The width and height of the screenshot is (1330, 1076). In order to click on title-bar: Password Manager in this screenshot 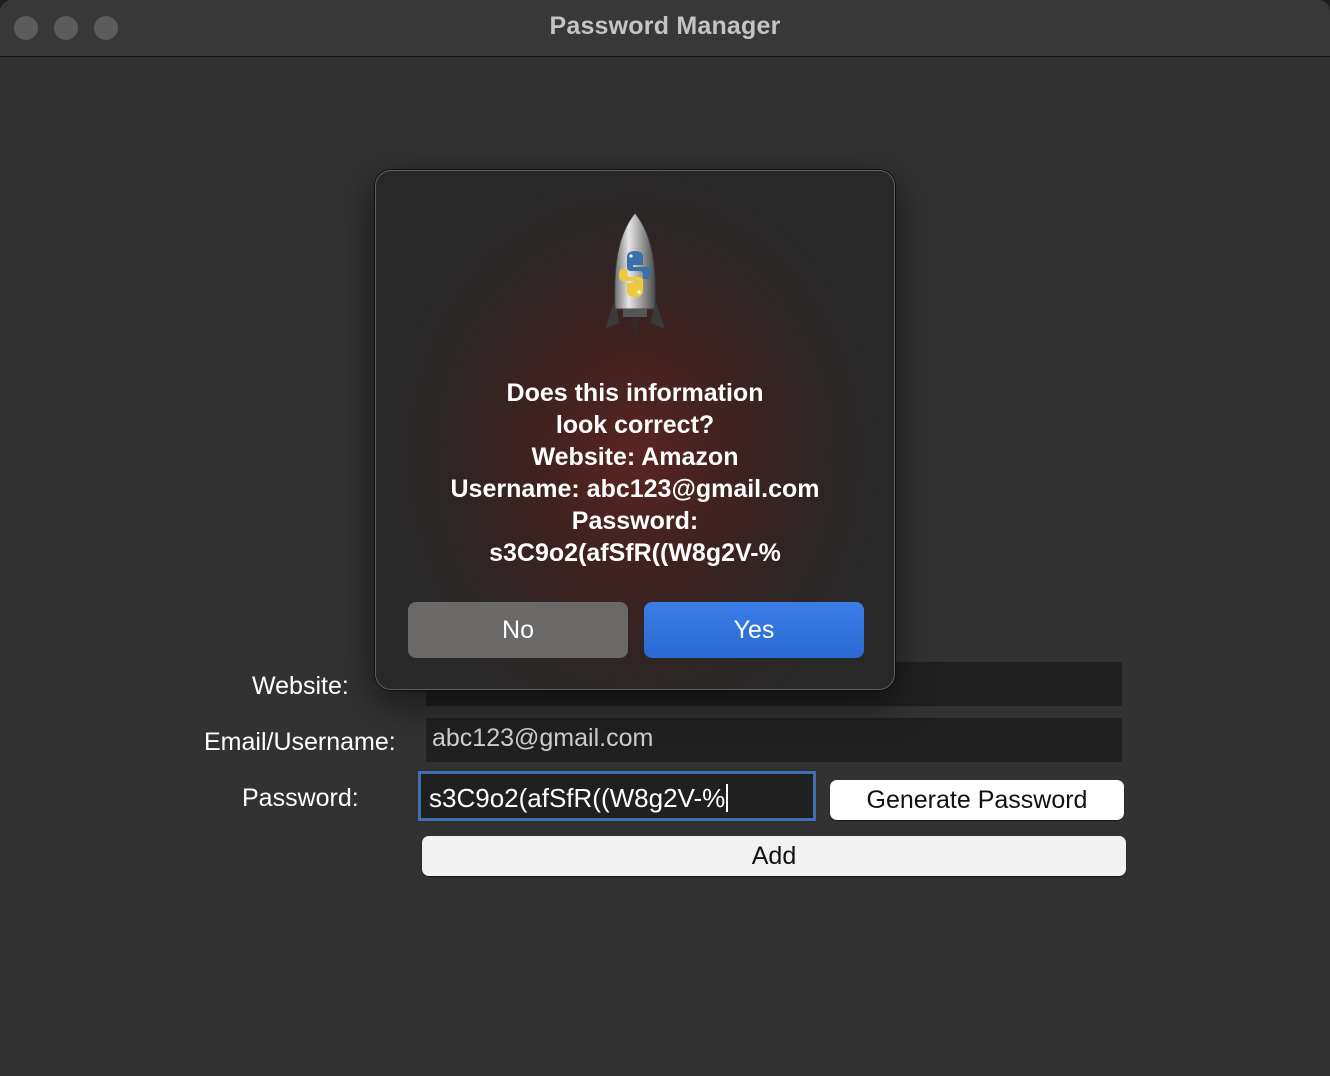, I will do `click(665, 28)`.